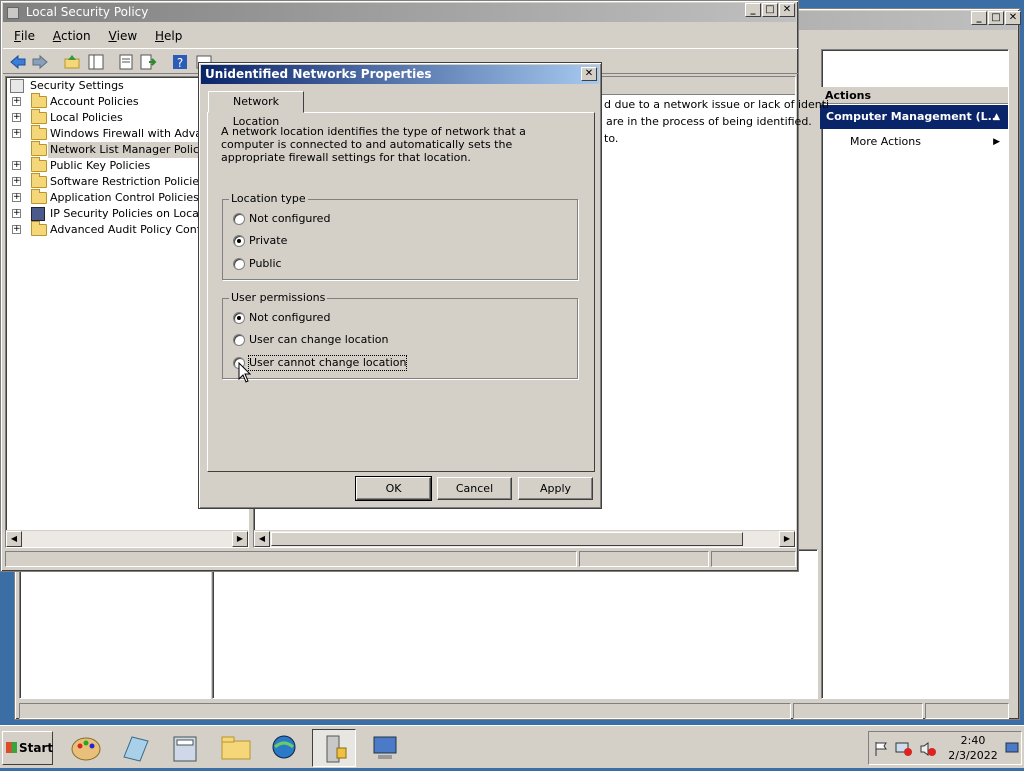 The width and height of the screenshot is (1024, 771). What do you see at coordinates (72, 62) in the screenshot?
I see `up-folder-icon` at bounding box center [72, 62].